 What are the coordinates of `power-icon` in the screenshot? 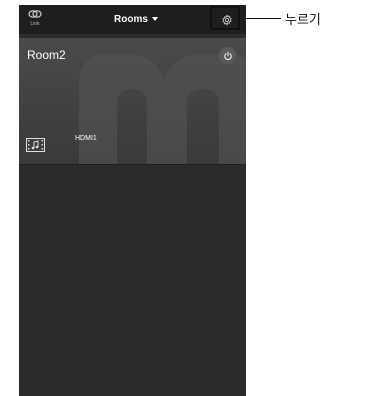 It's located at (227, 55).